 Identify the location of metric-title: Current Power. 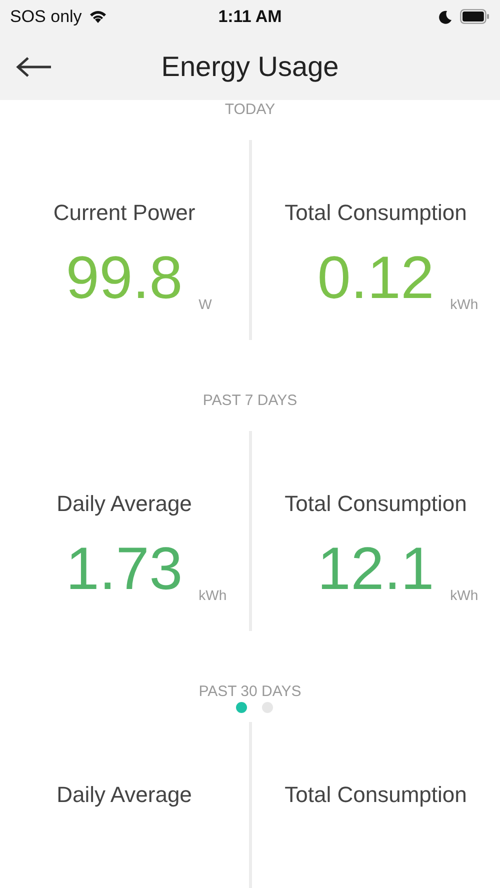
(124, 213).